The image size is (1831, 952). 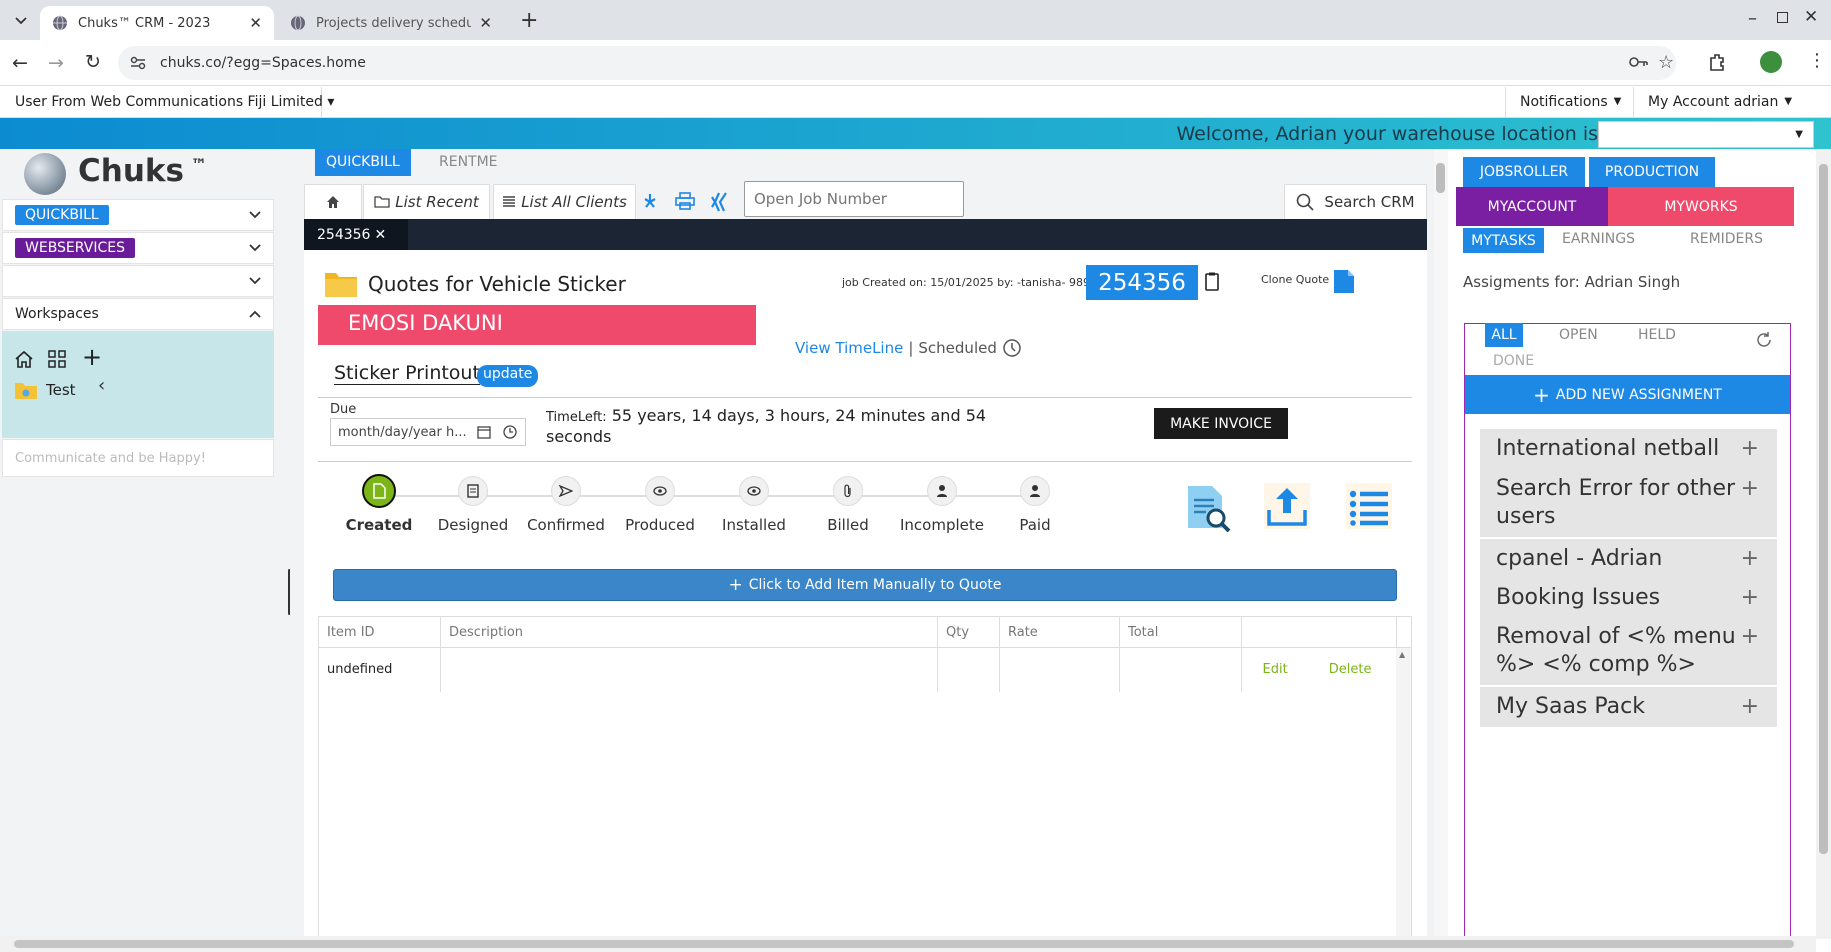 I want to click on warehouse-select: ▼, so click(x=1706, y=134).